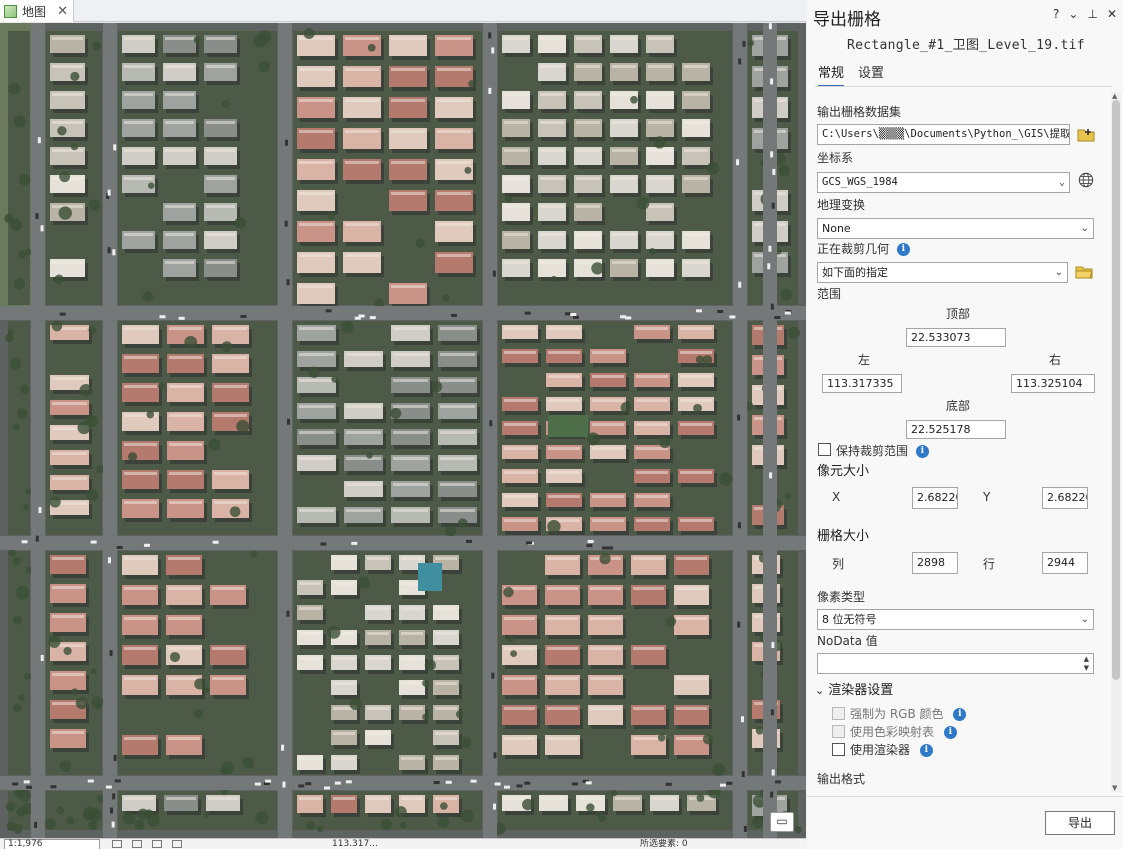  Describe the element at coordinates (880, 750) in the screenshot. I see `use-renderer-label: 使用渲染器` at that location.